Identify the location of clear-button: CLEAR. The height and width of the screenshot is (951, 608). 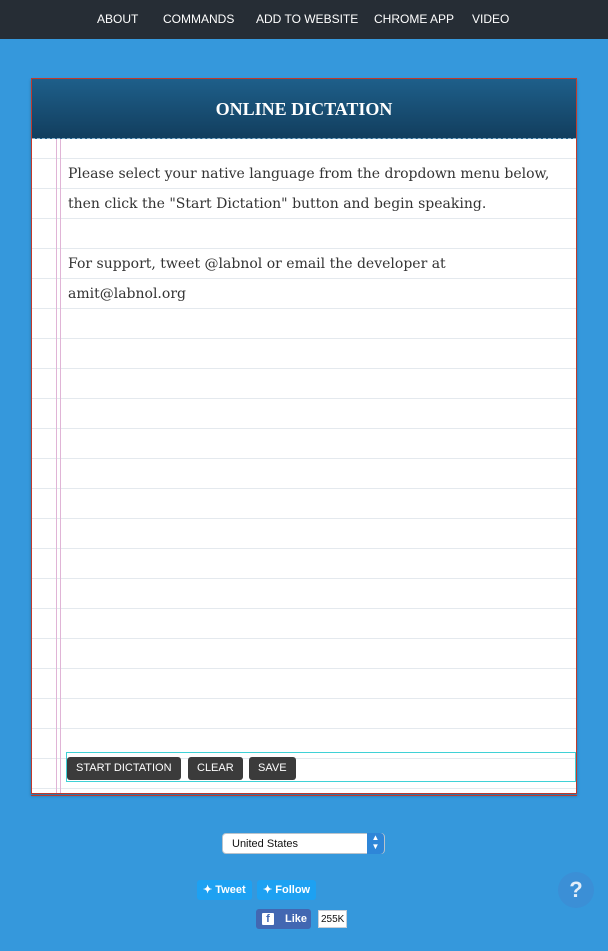
(215, 768).